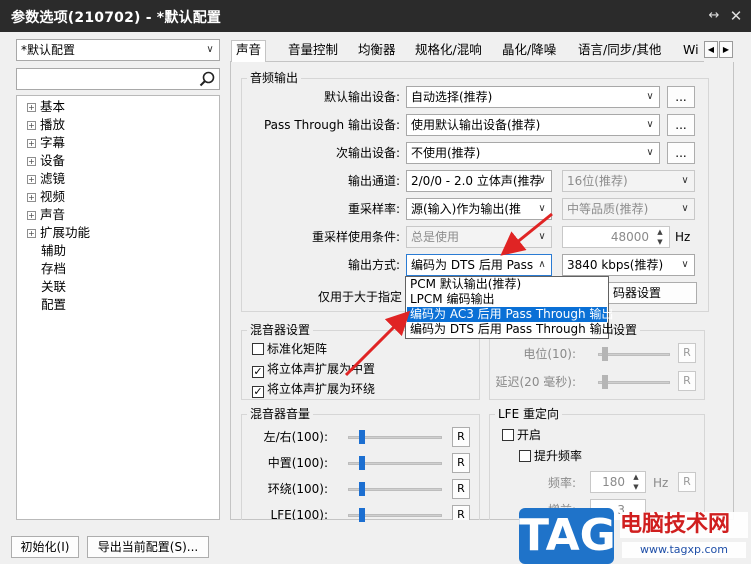  What do you see at coordinates (479, 237) in the screenshot?
I see `resample-condition-combo: 总是使用 ∨` at bounding box center [479, 237].